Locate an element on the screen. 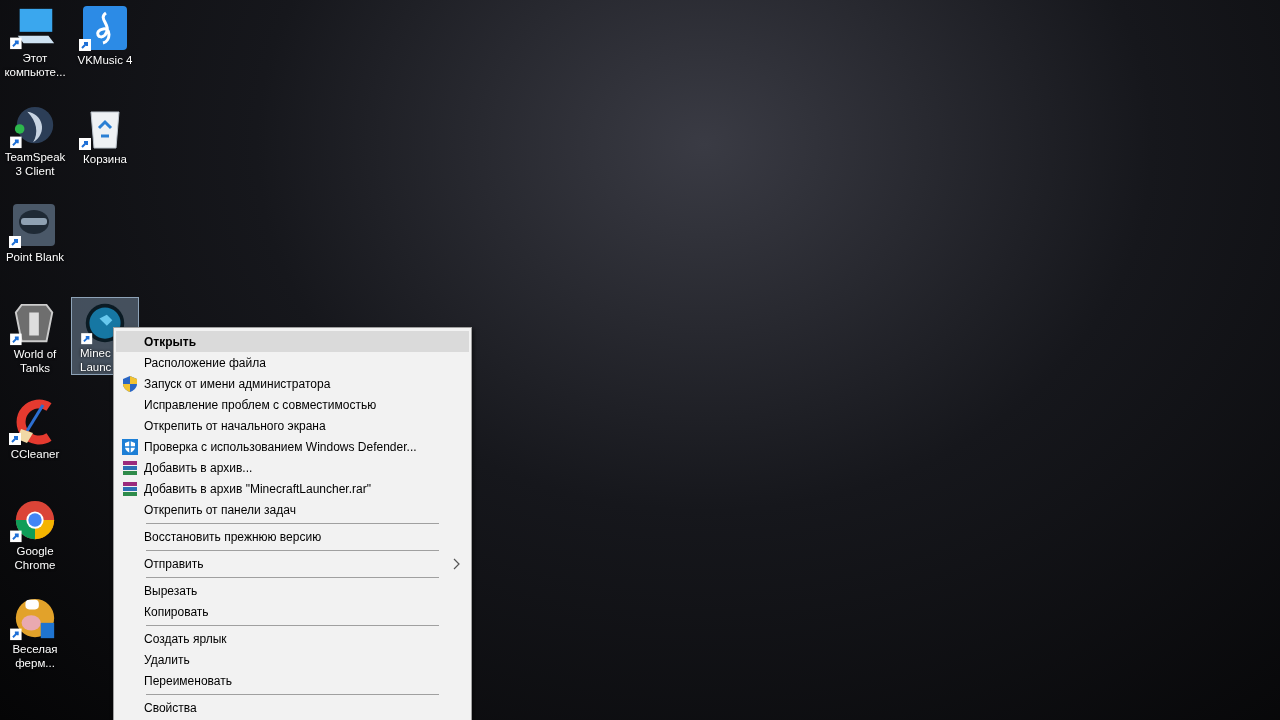 The height and width of the screenshot is (720, 1280). desktop-icon: TeamSpeak 3 Client is located at coordinates (35, 138).